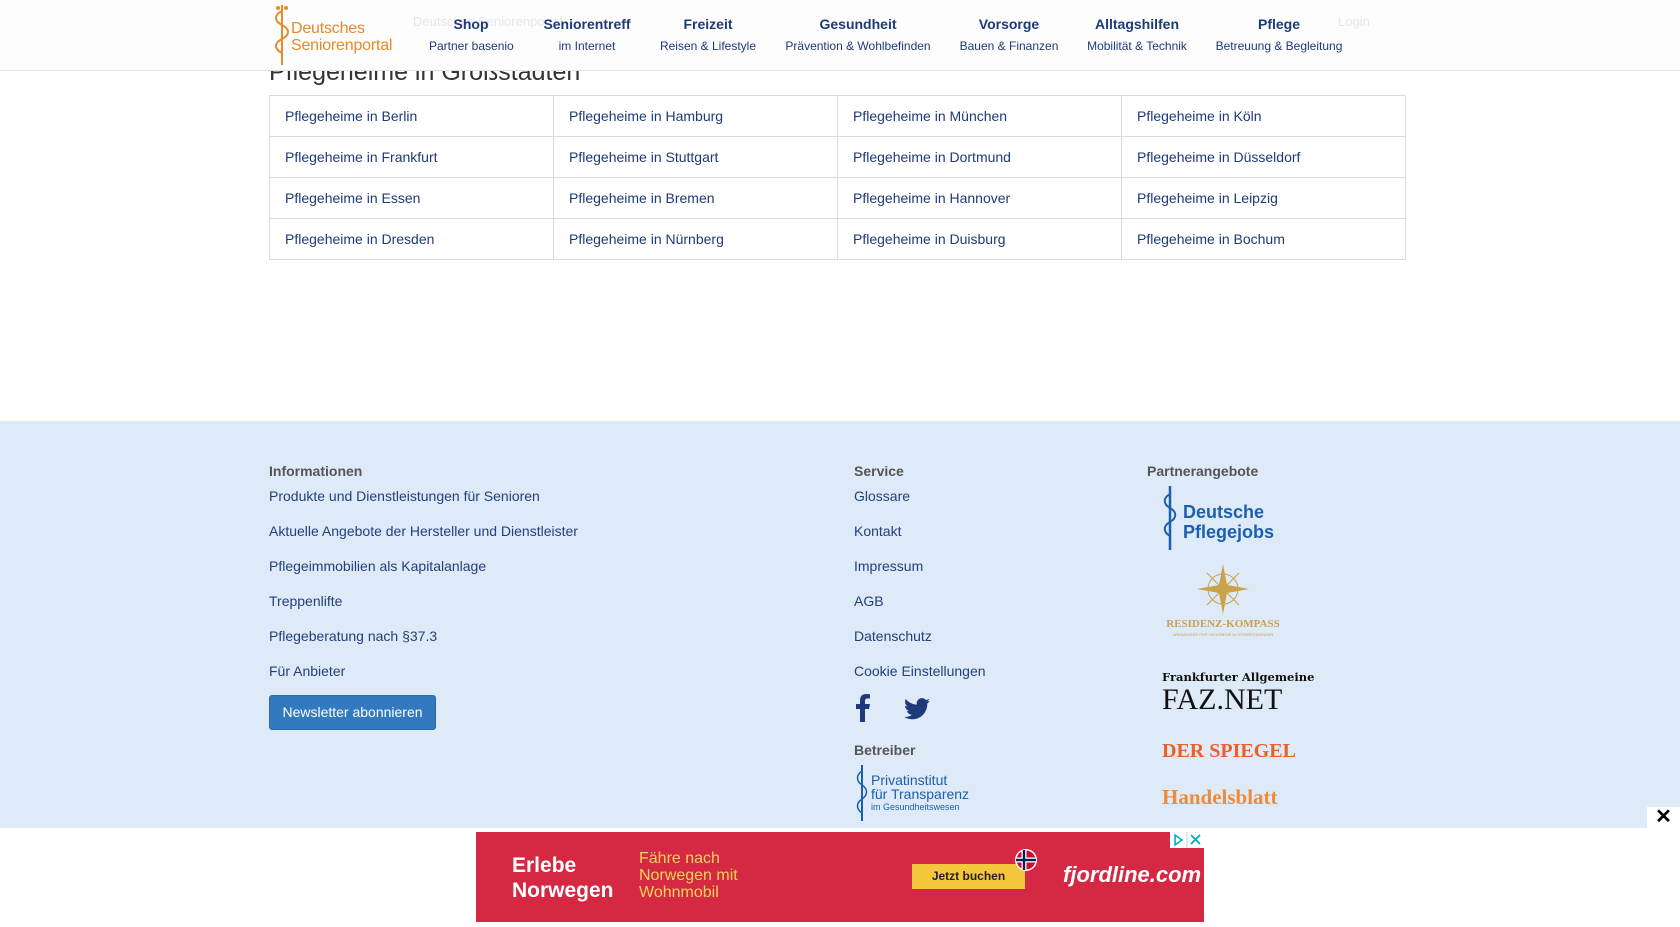 The width and height of the screenshot is (1680, 927). I want to click on nav-freizeit-sub: Reisen & Lifestyle, so click(708, 46).